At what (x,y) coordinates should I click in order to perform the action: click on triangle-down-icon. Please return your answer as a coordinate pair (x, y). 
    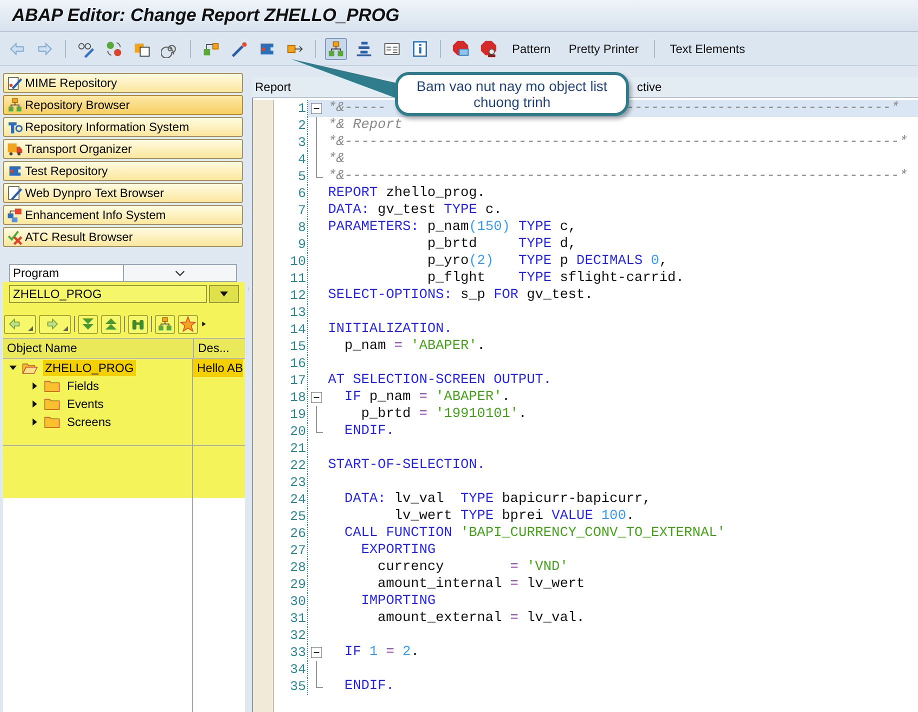
    Looking at the image, I should click on (224, 294).